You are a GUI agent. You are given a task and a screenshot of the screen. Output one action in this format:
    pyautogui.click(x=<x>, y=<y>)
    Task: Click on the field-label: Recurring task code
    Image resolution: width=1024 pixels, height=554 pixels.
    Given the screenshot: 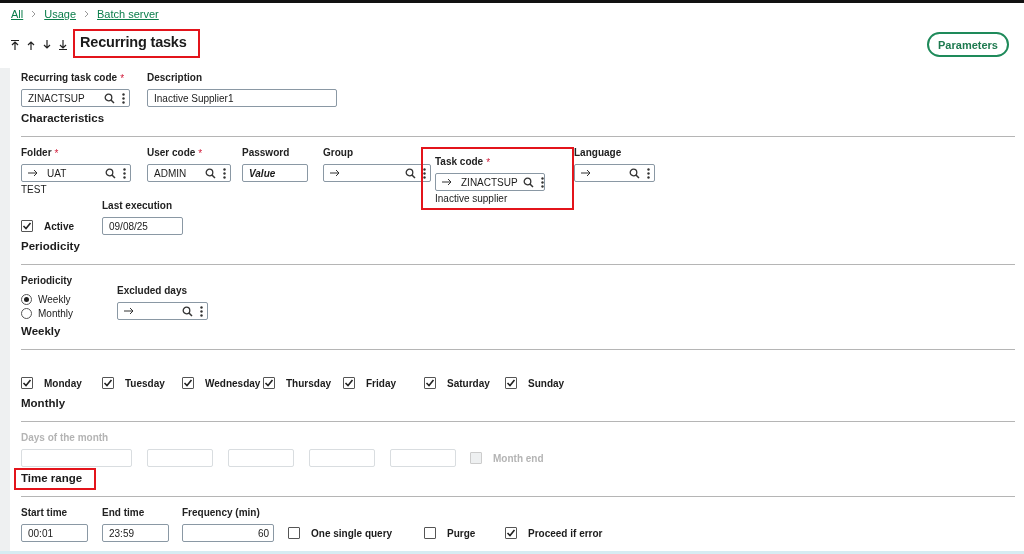 What is the action you would take?
    pyautogui.click(x=69, y=78)
    